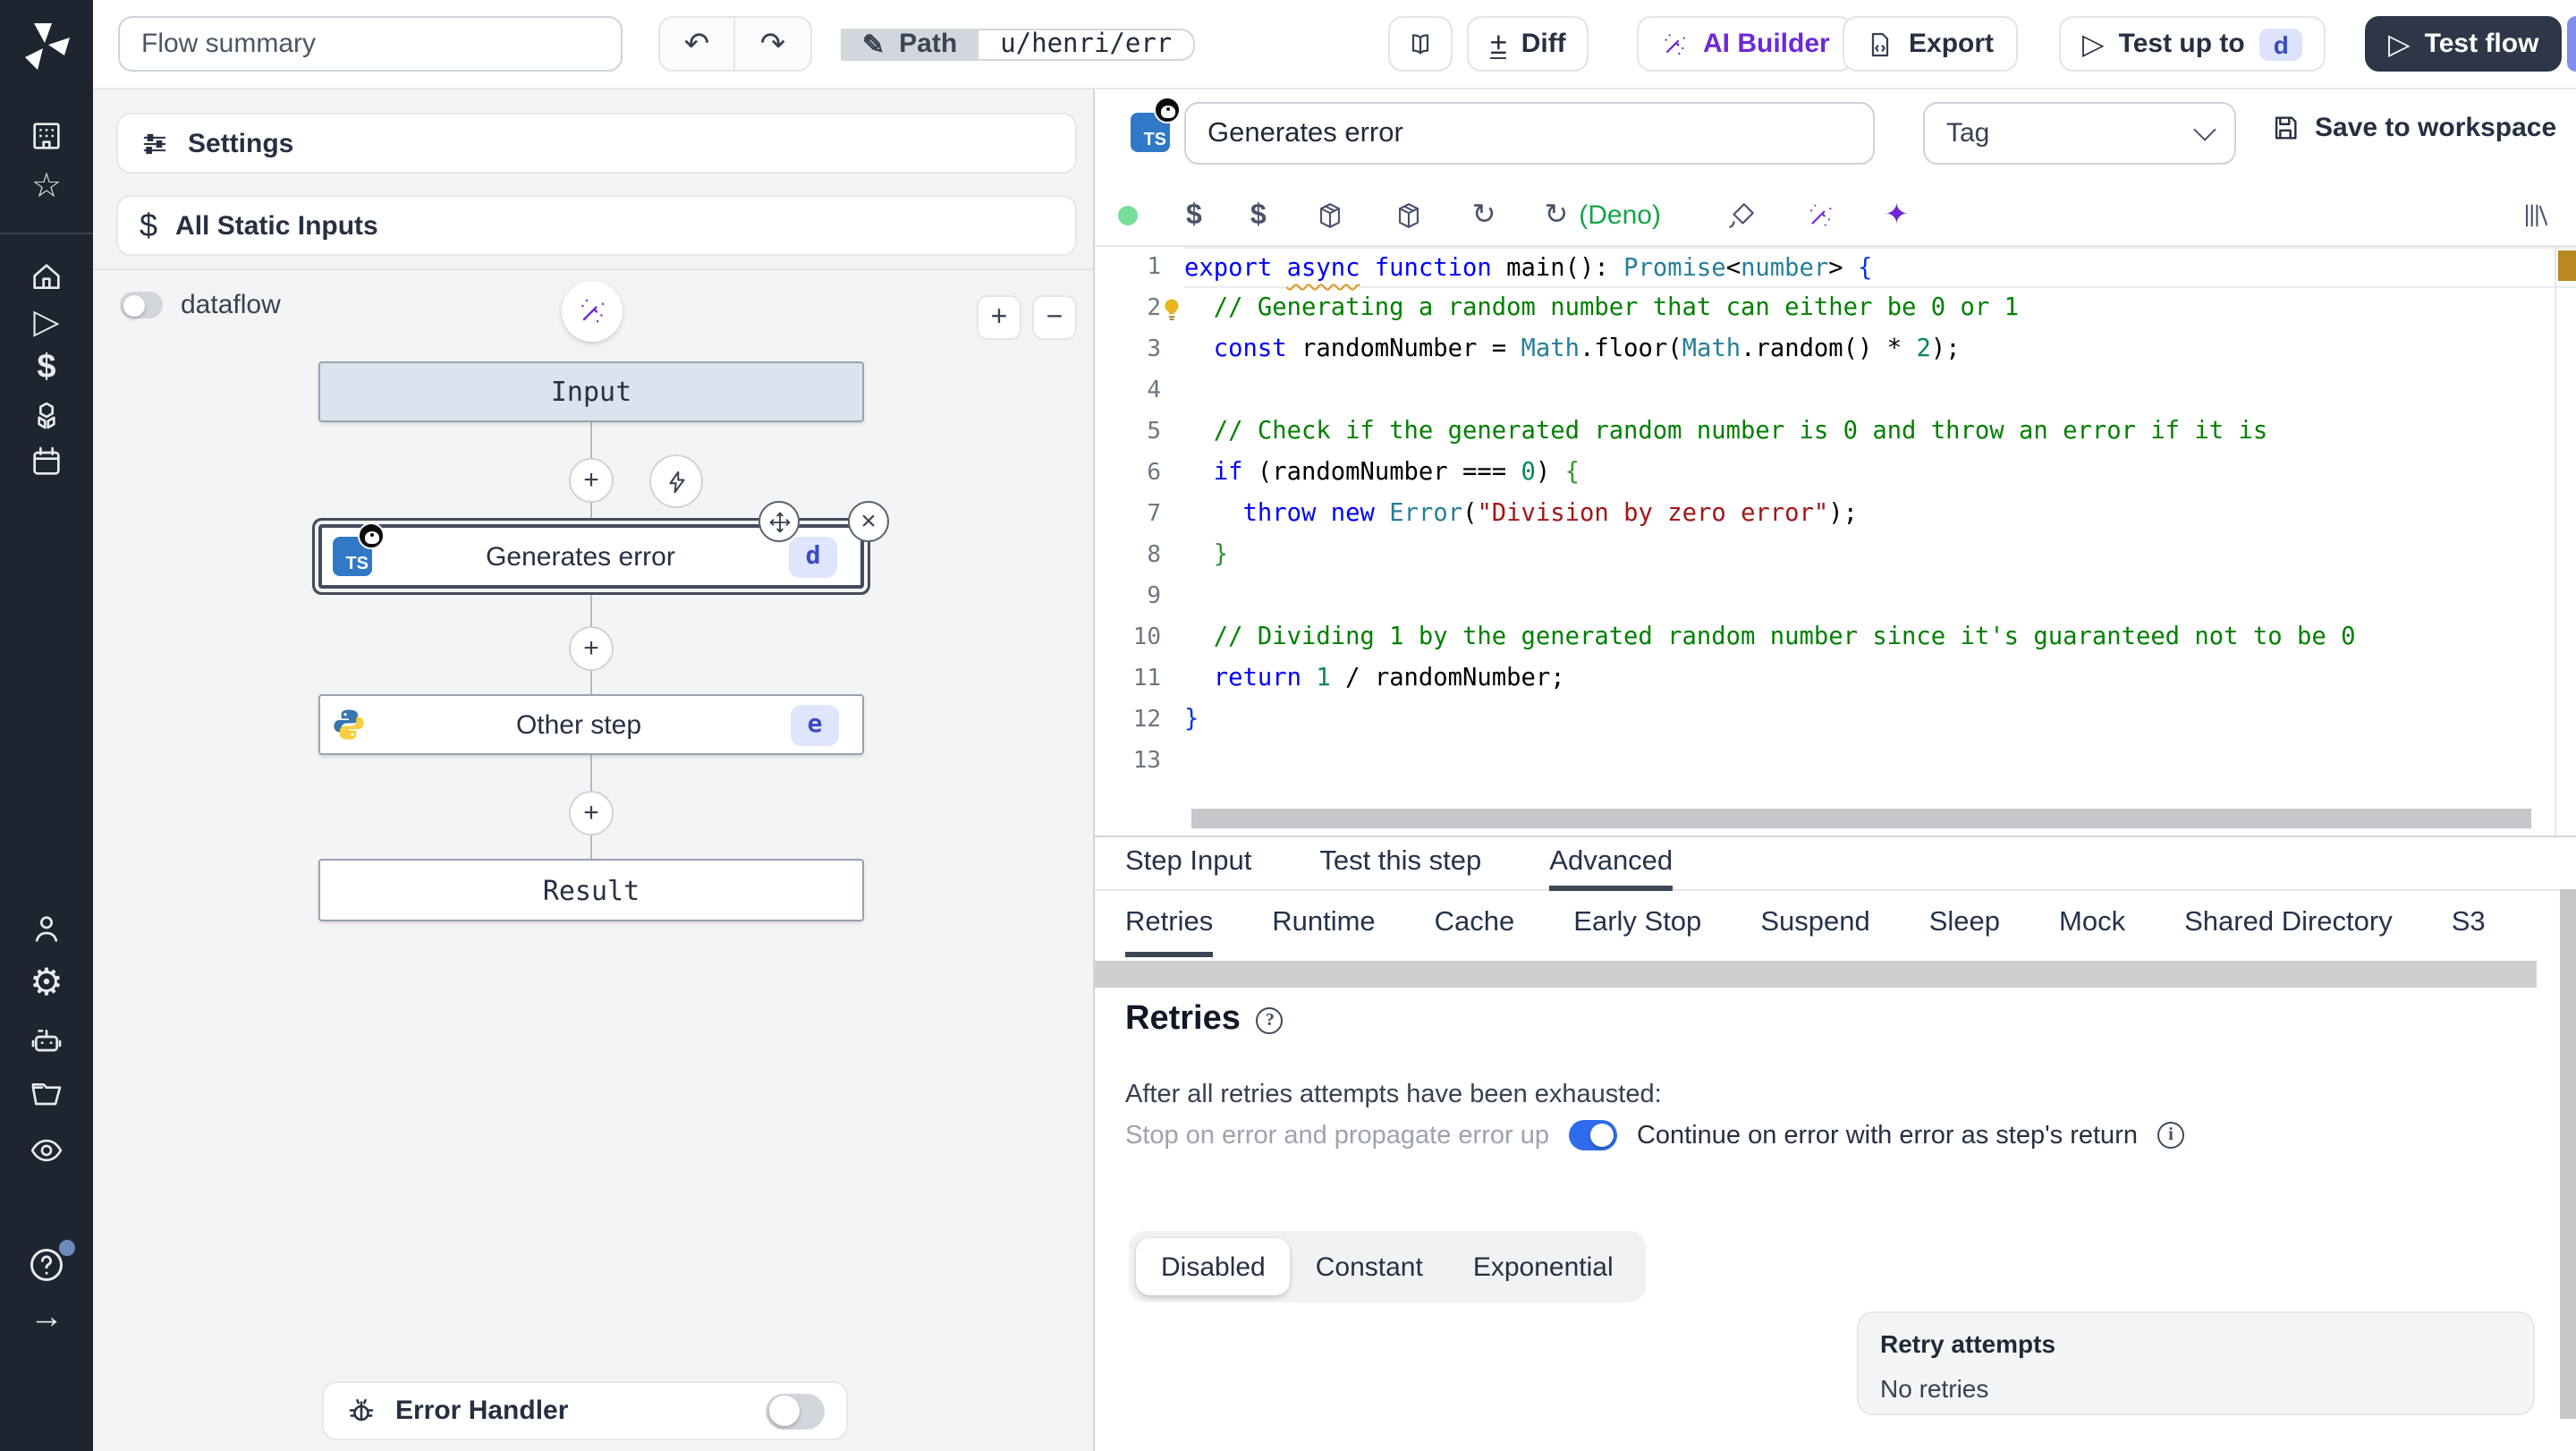 Image resolution: width=2576 pixels, height=1451 pixels. I want to click on input-node: Input, so click(591, 391).